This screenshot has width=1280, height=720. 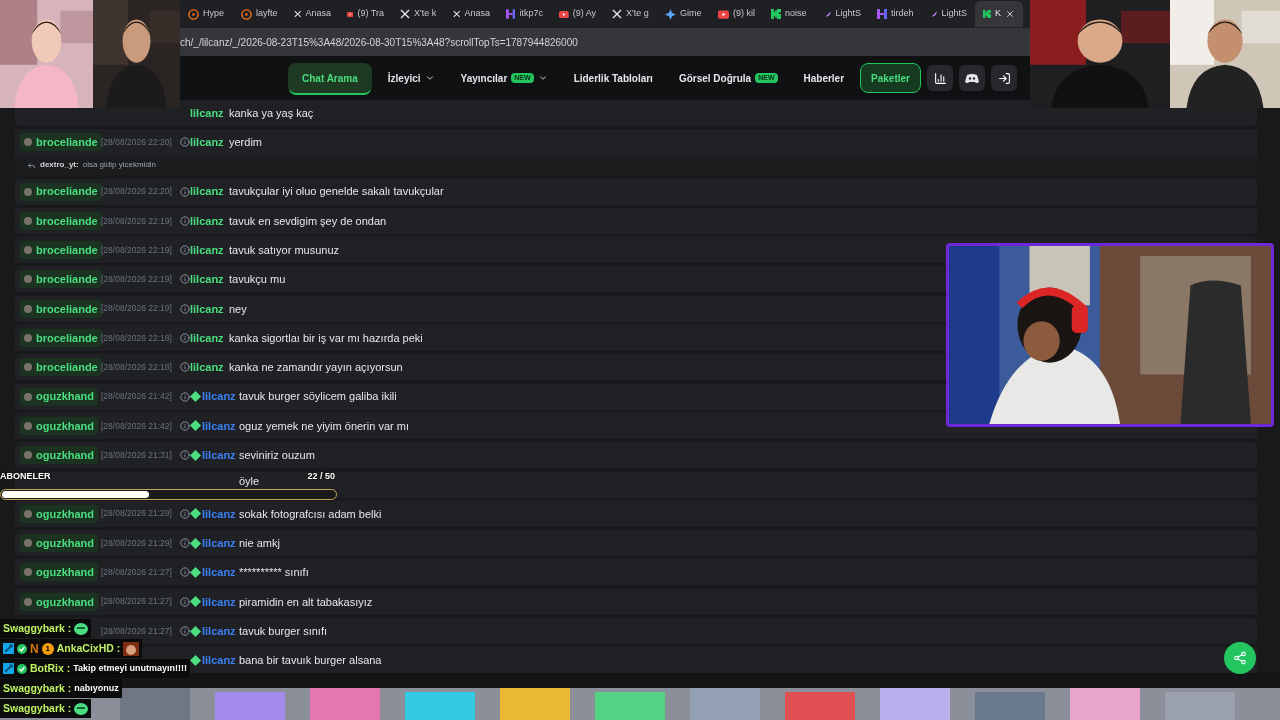 What do you see at coordinates (277, 455) in the screenshot?
I see `message-text: seviniriz ouzum` at bounding box center [277, 455].